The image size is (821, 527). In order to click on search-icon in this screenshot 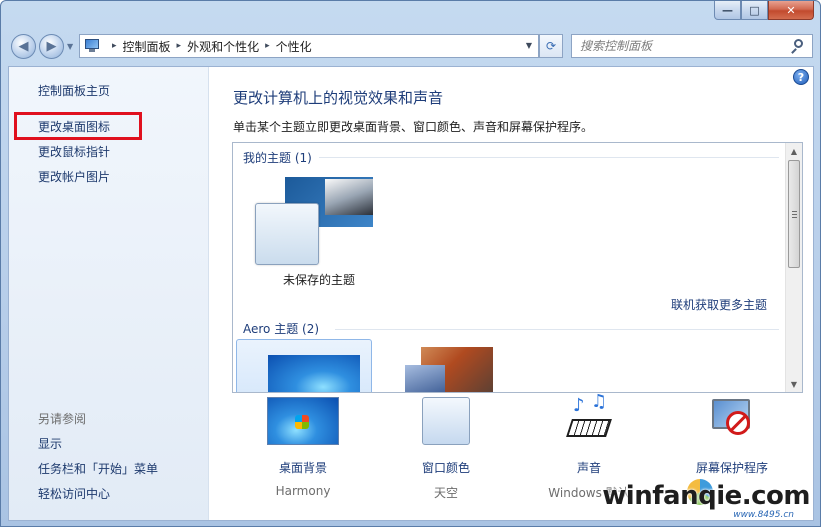, I will do `click(800, 46)`.